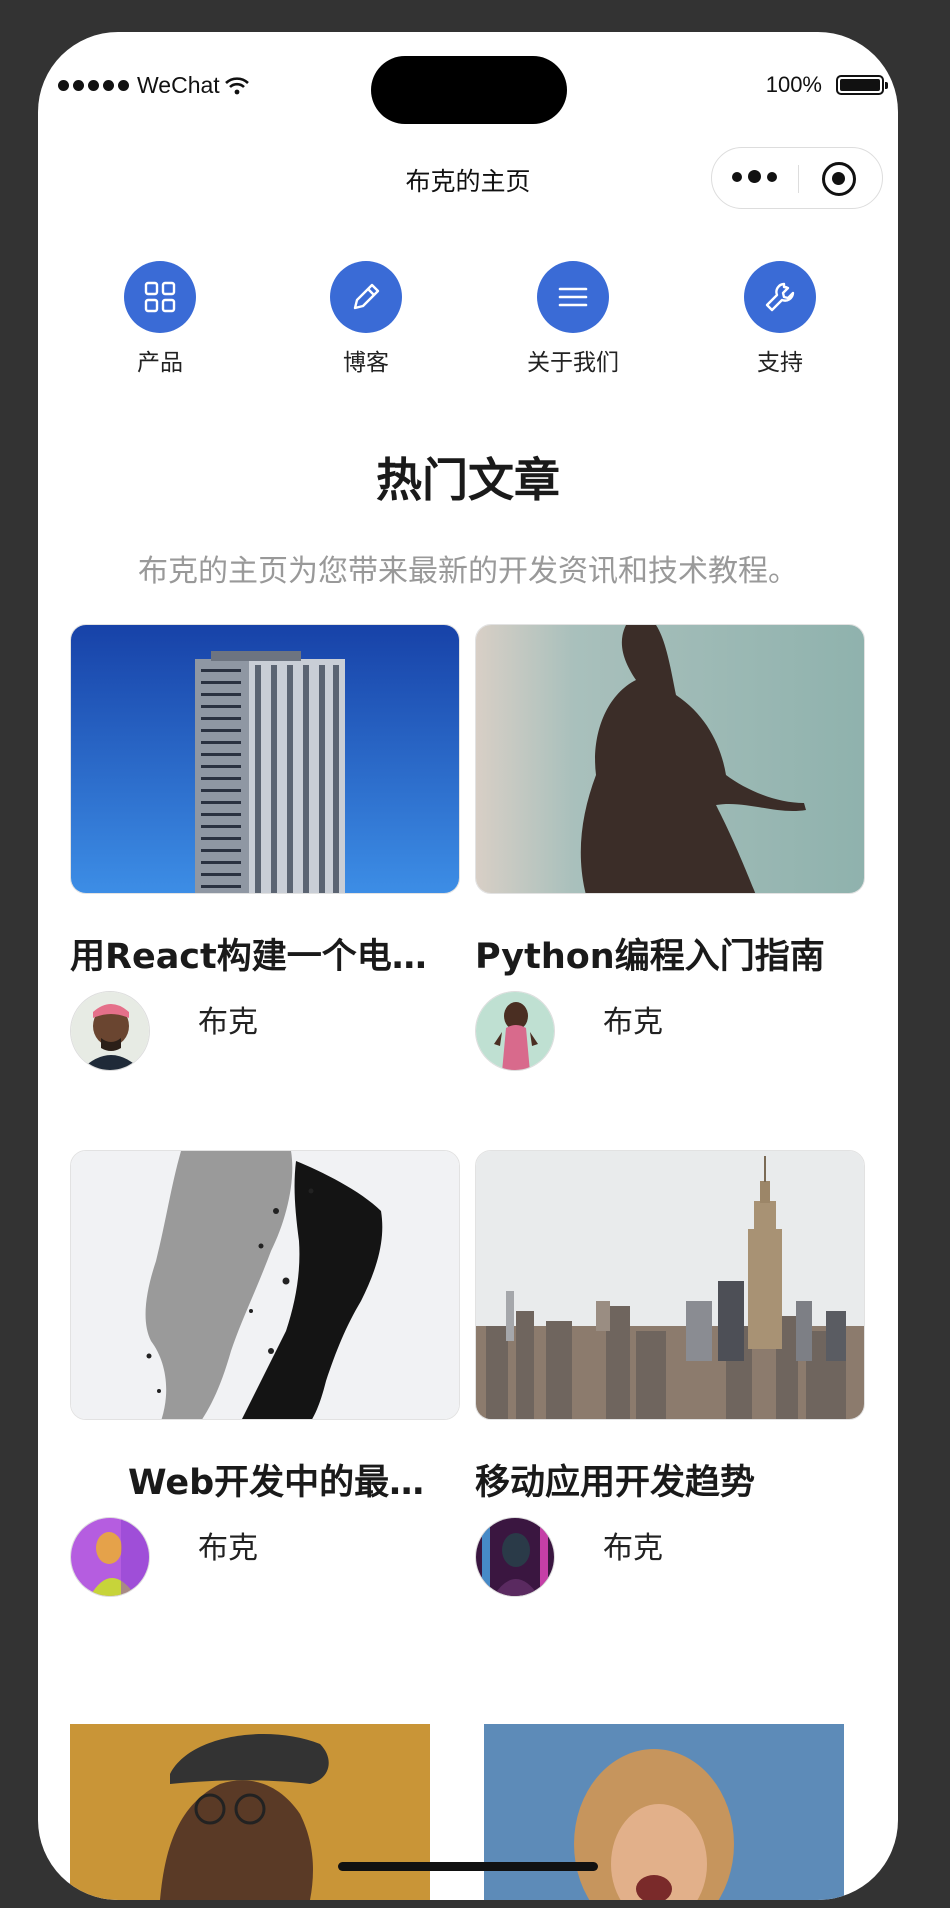 Image resolution: width=950 pixels, height=1908 pixels. I want to click on category-label: 支持, so click(780, 363).